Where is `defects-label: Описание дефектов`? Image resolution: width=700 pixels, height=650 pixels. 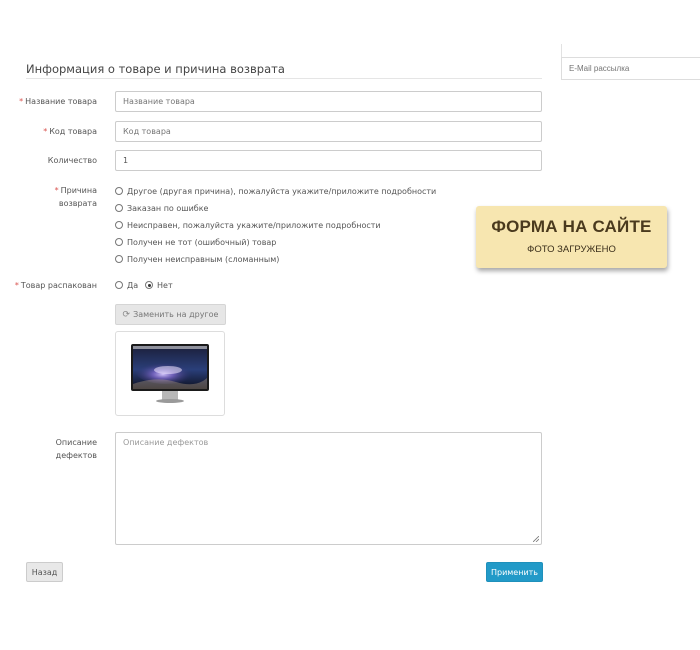 defects-label: Описание дефектов is located at coordinates (76, 449).